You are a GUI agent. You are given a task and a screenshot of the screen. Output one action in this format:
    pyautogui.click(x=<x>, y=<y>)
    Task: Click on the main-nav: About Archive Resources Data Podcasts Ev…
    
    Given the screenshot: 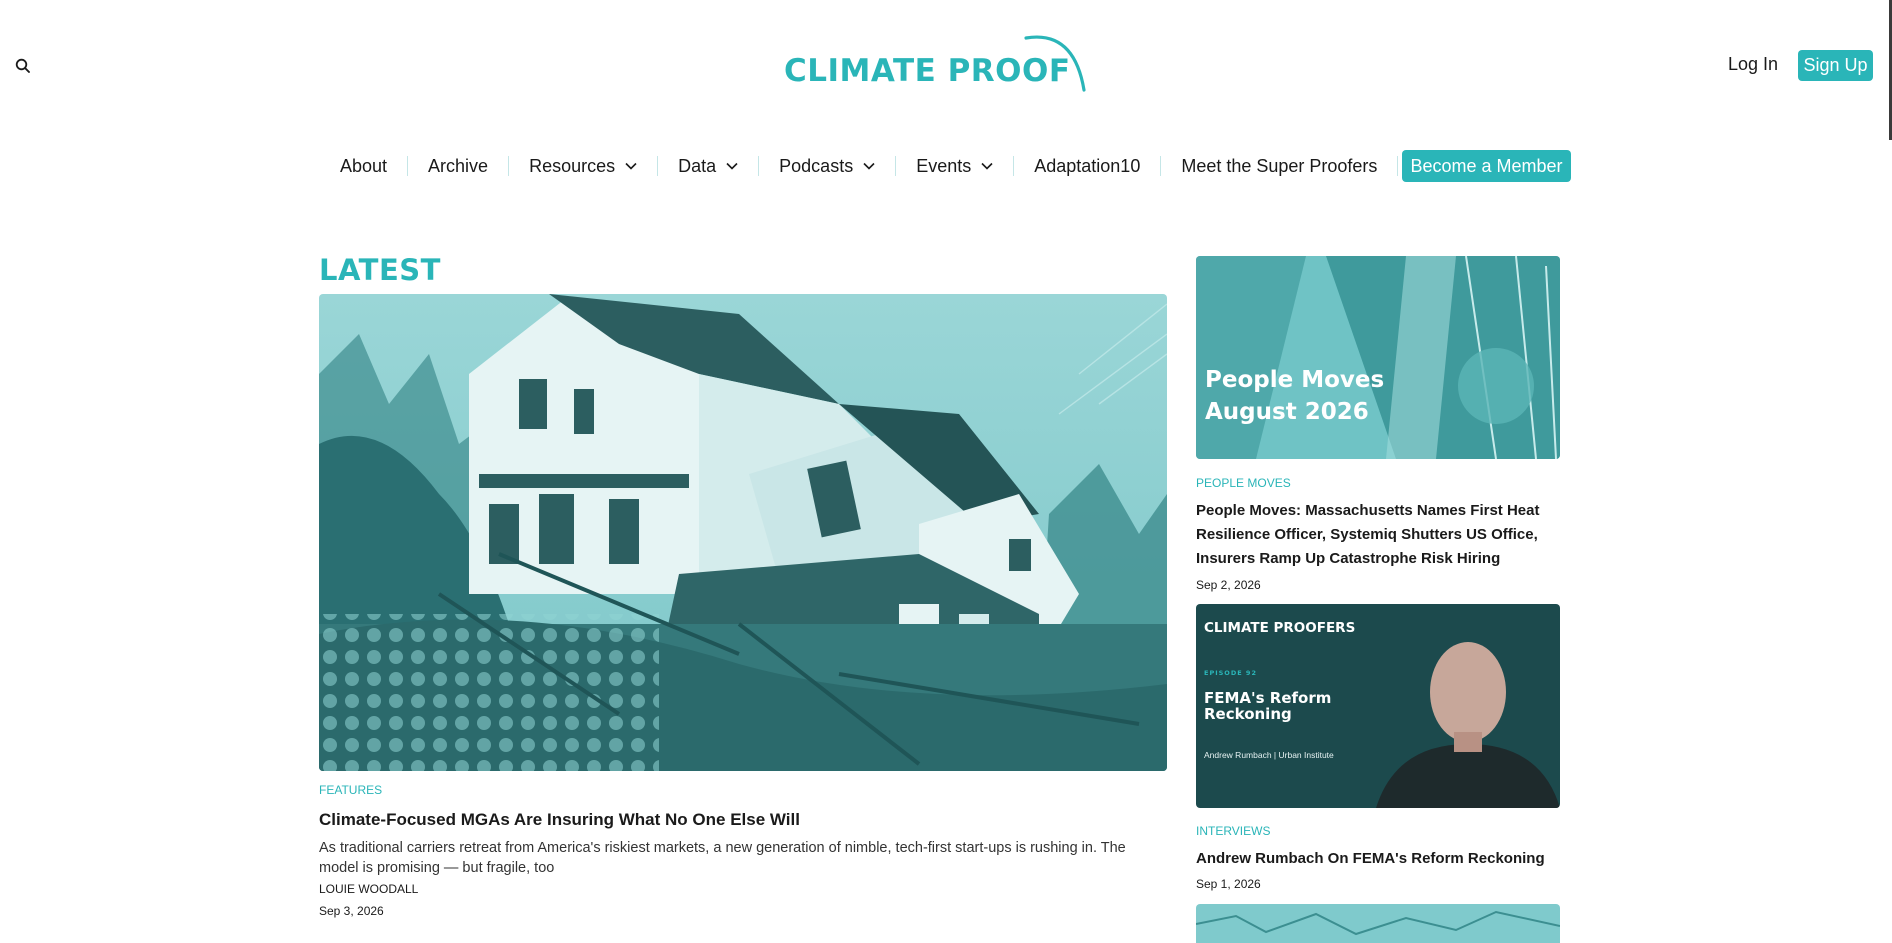 What is the action you would take?
    pyautogui.click(x=945, y=166)
    